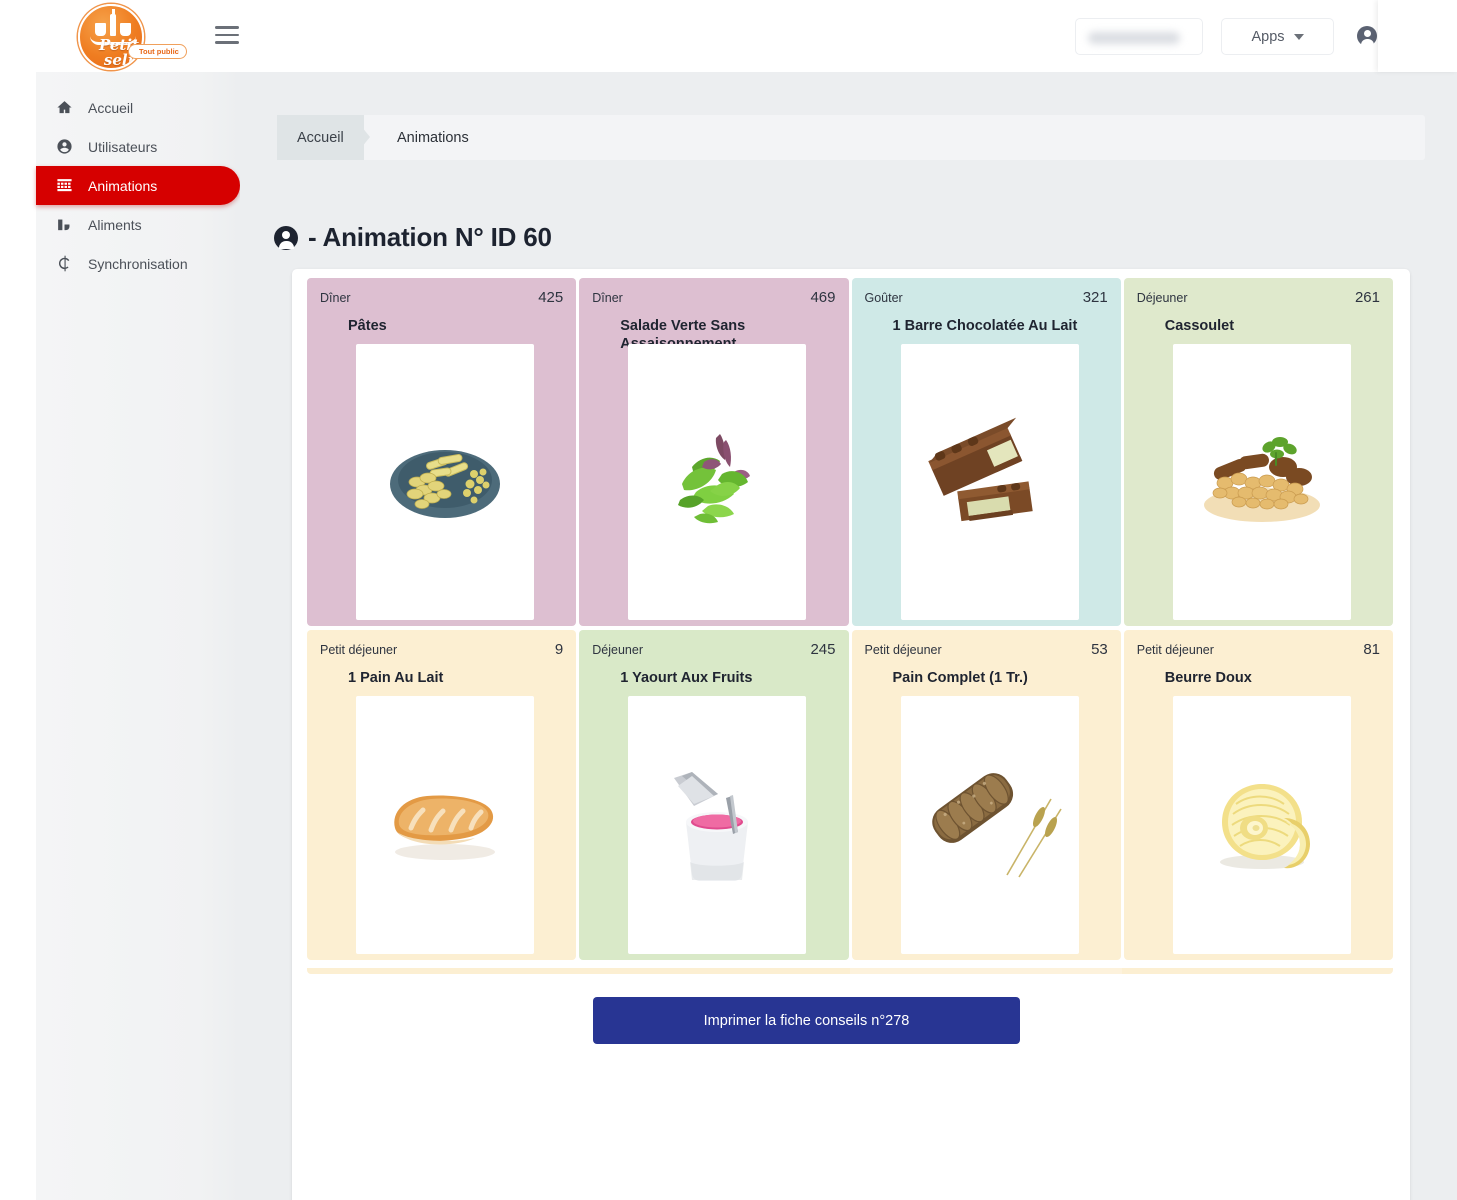  Describe the element at coordinates (227, 36) in the screenshot. I see `hamburger-icon` at that location.